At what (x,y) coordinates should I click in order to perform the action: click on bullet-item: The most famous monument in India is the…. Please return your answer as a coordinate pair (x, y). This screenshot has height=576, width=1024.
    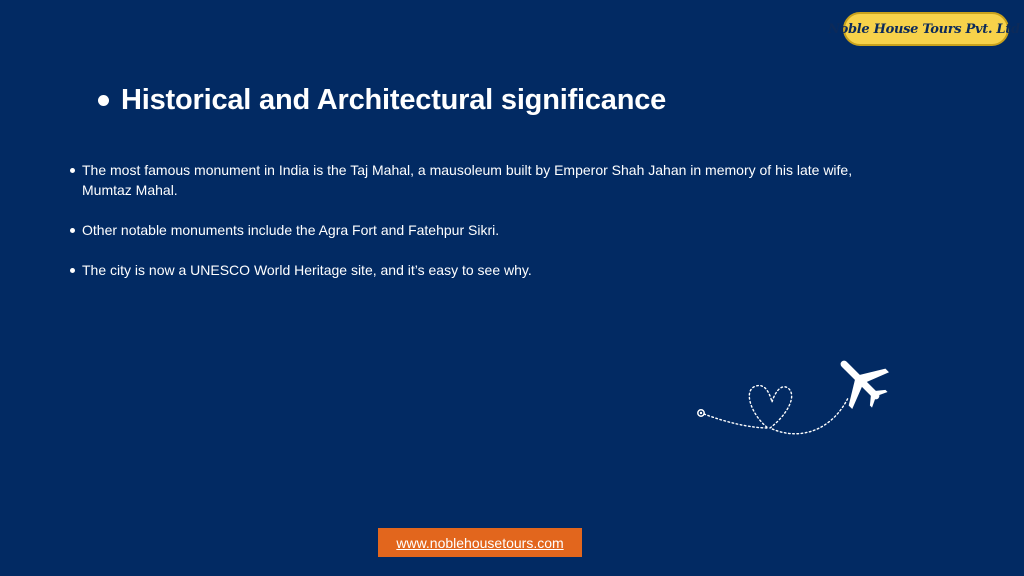
    Looking at the image, I should click on (478, 180).